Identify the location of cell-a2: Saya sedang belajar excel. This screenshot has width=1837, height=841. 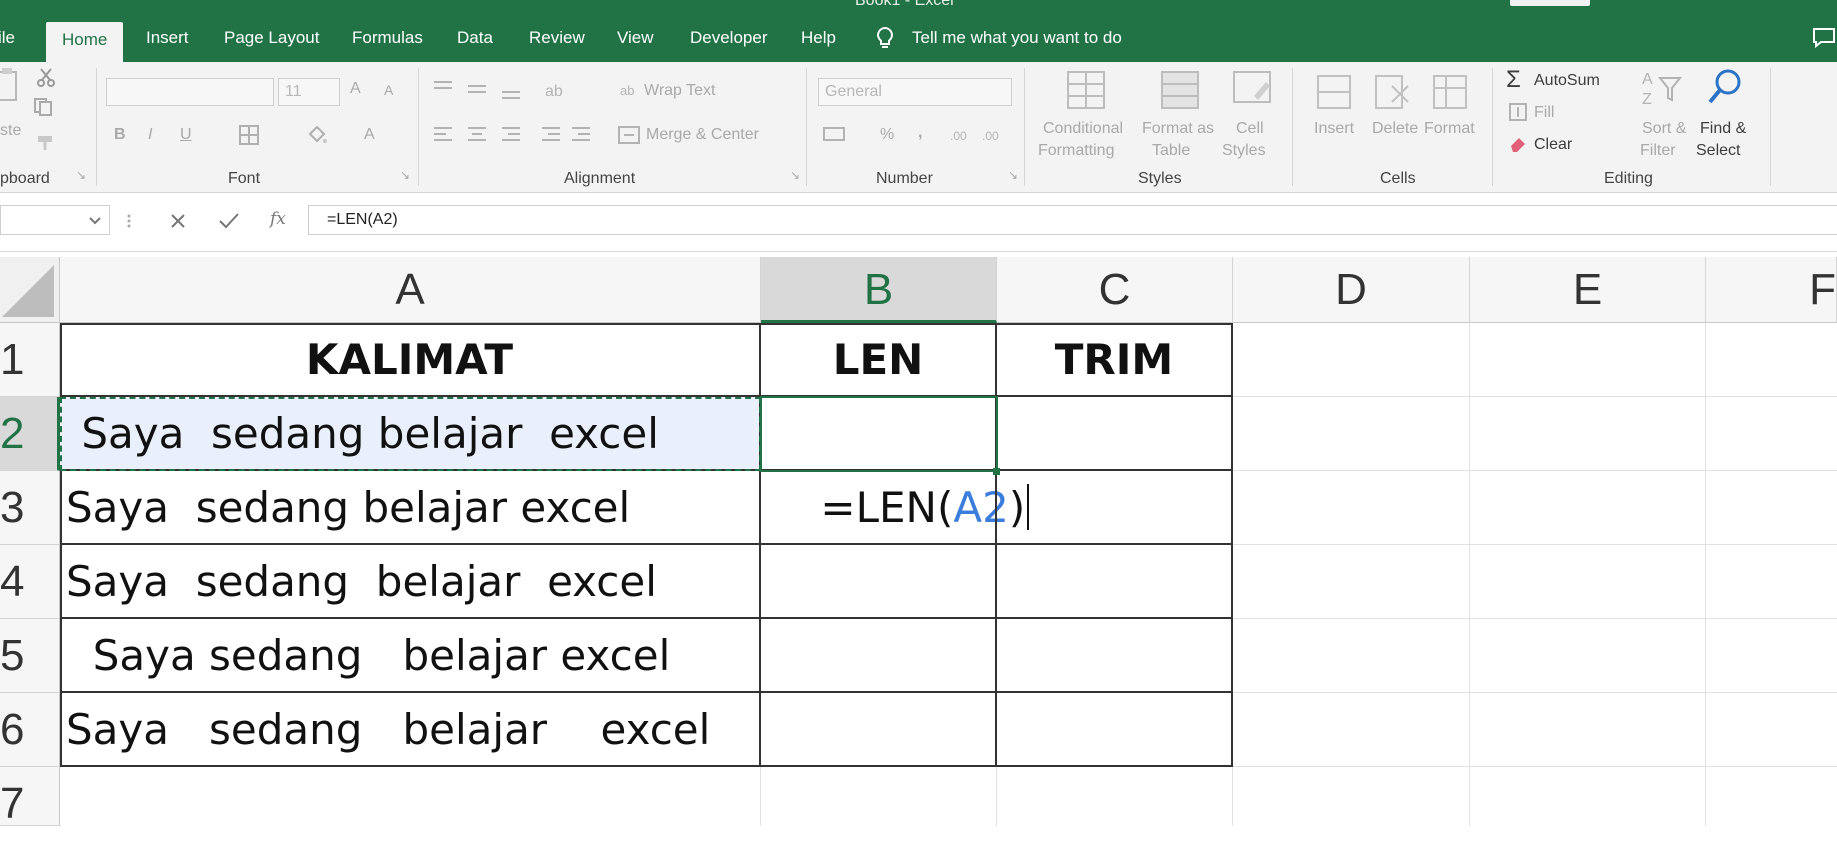
(410, 434).